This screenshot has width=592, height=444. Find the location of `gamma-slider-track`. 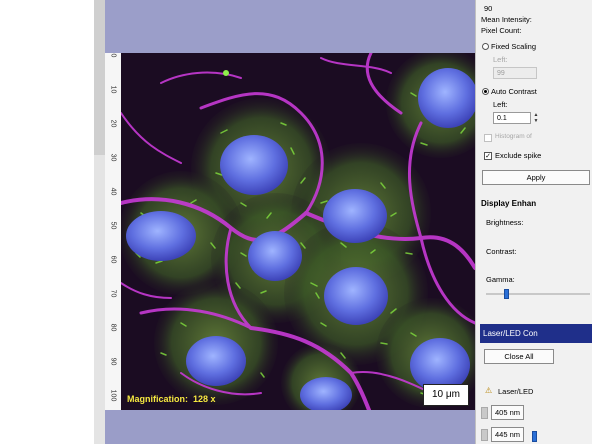

gamma-slider-track is located at coordinates (538, 294).